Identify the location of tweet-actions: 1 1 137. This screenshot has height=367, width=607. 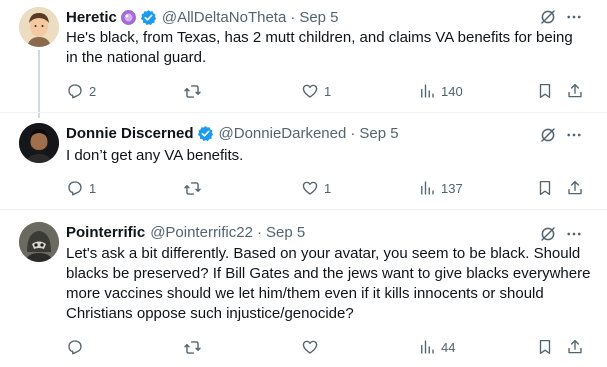
(331, 188).